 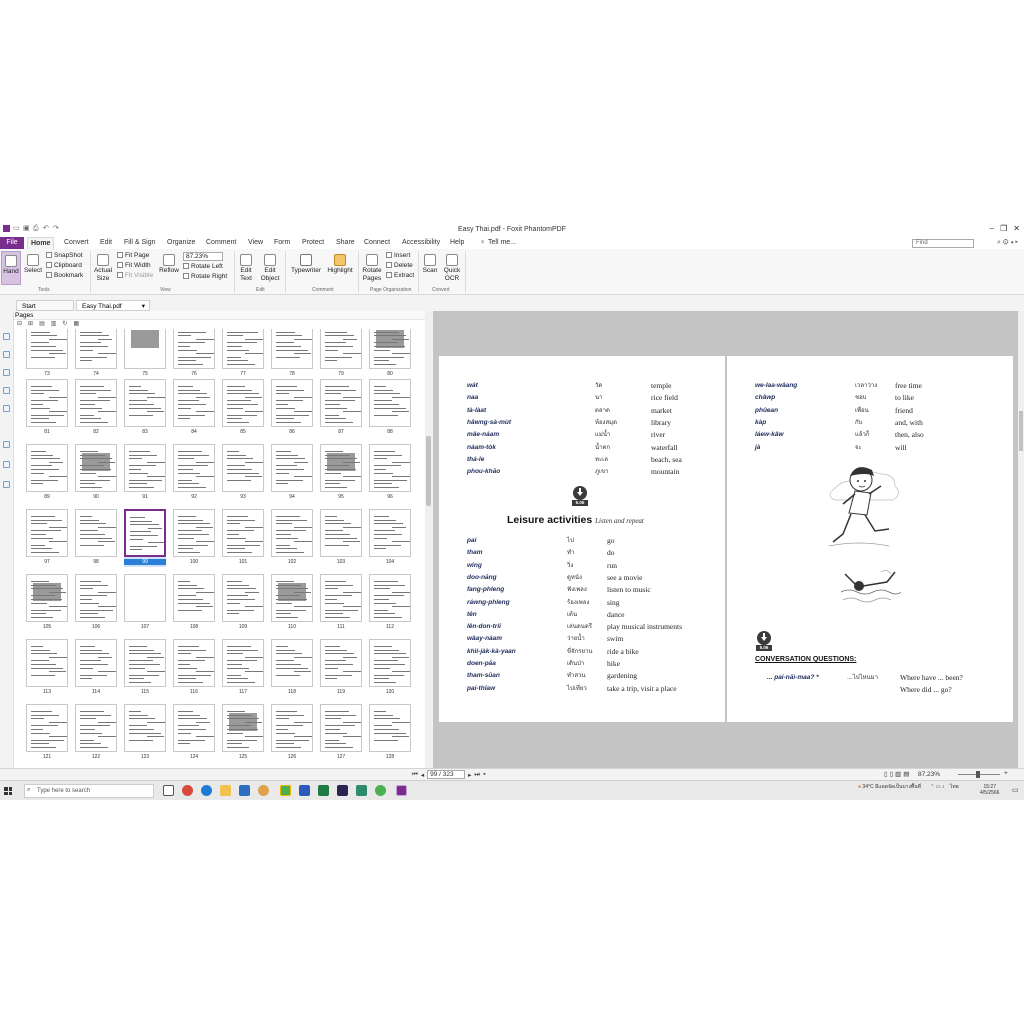 What do you see at coordinates (421, 242) in the screenshot?
I see `tab-accessibility: Accessibility` at bounding box center [421, 242].